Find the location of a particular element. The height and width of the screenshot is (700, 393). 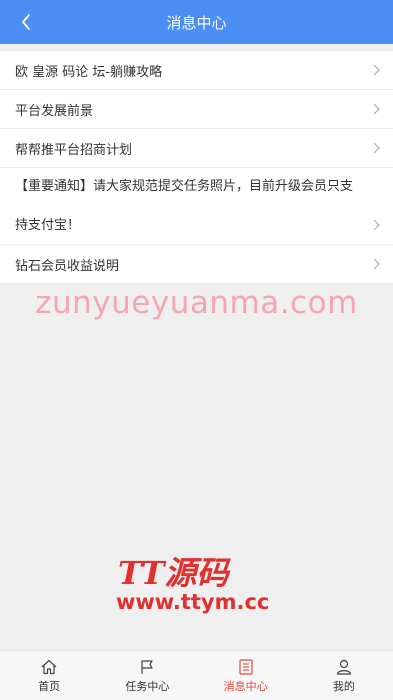

chevron-left-icon is located at coordinates (26, 22).